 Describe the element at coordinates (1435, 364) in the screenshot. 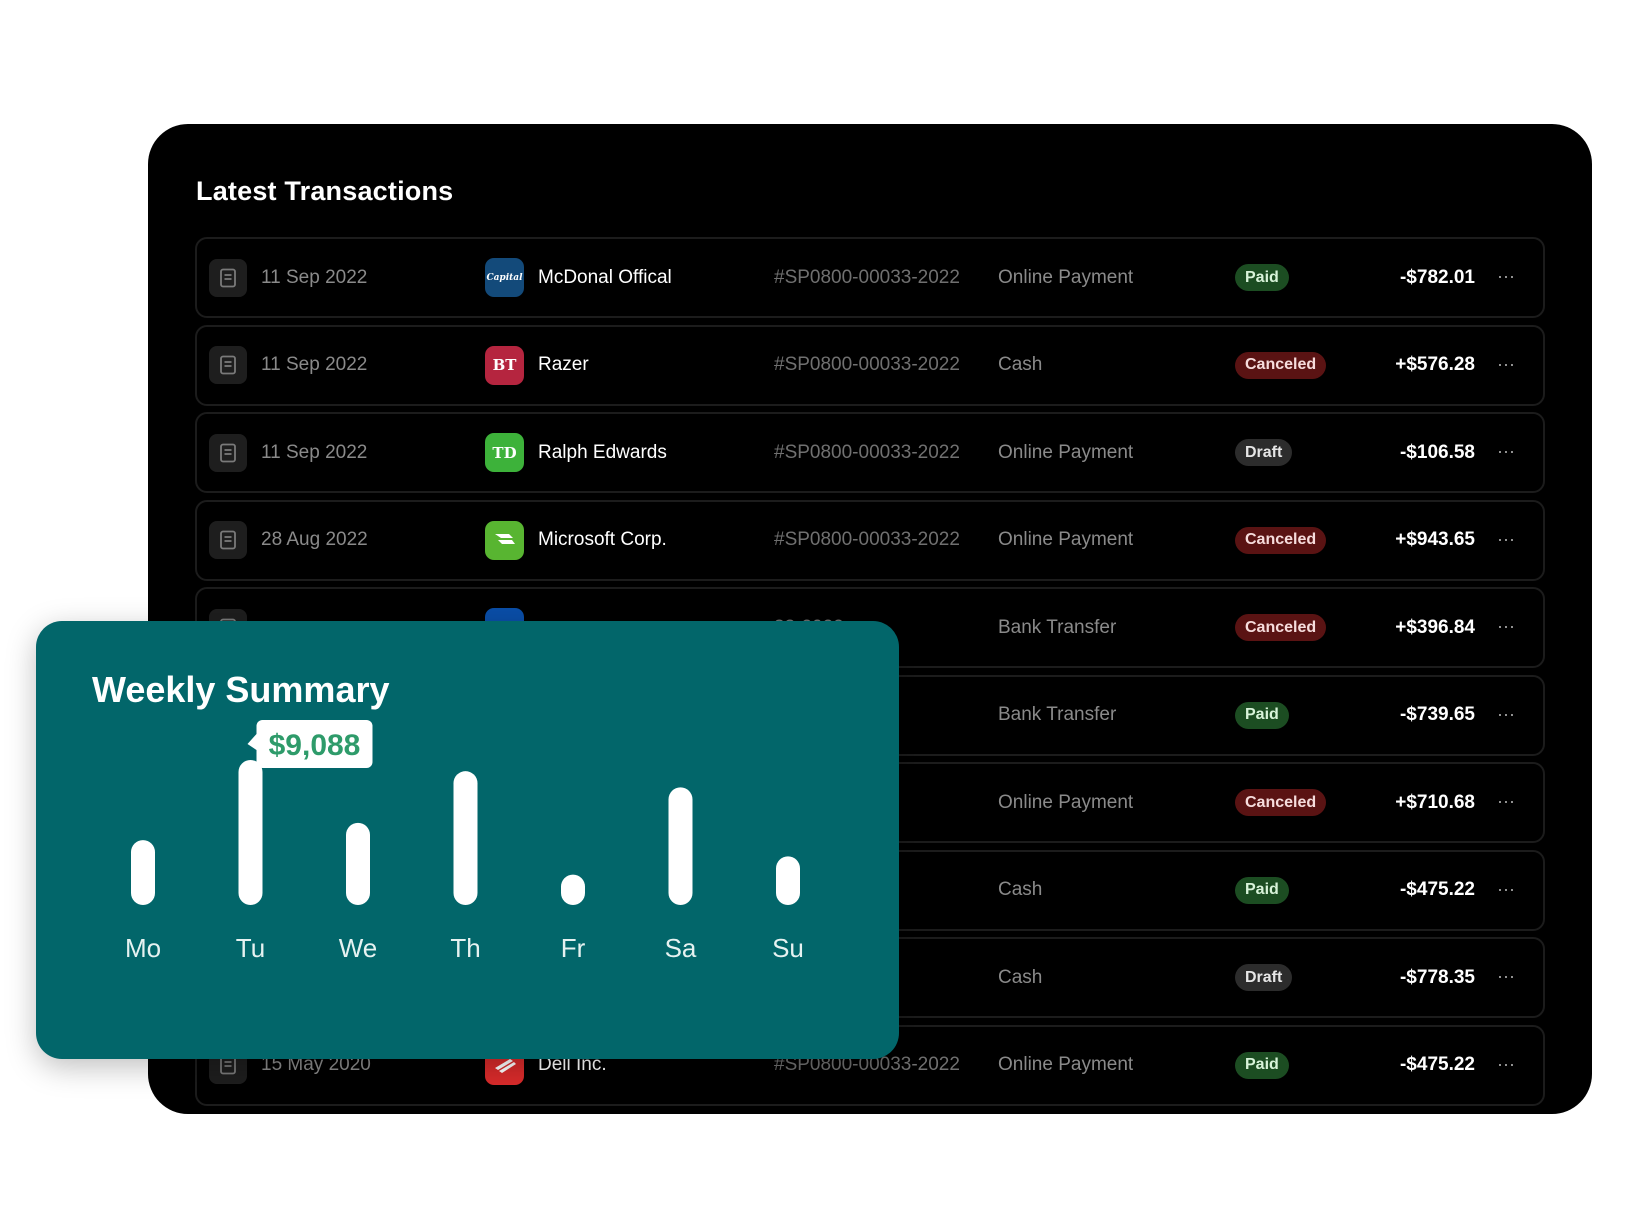

I see `transaction-amount: +$576.28` at that location.